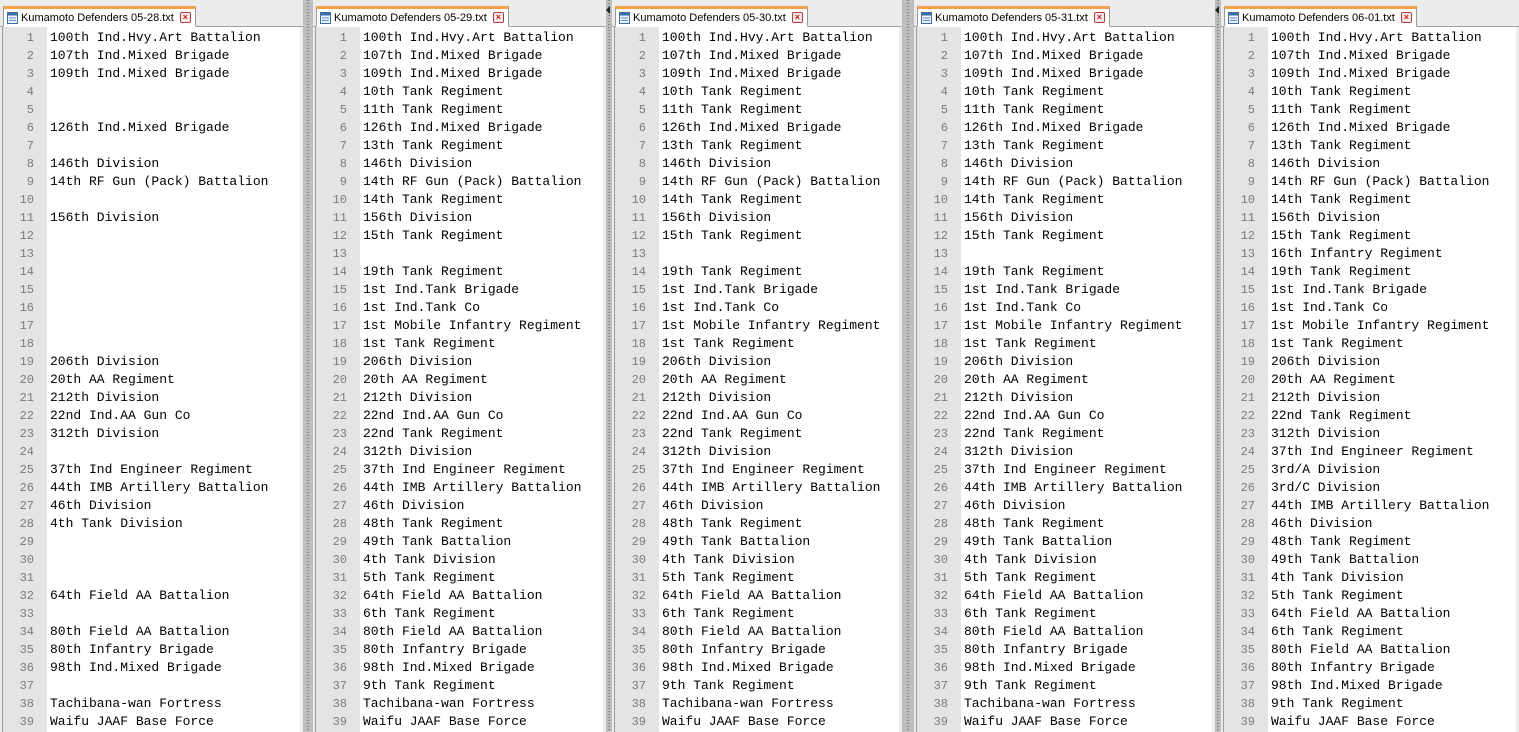  I want to click on tab-kumamoto-0601: Kumamoto Defenders 06-01.txt ×, so click(1320, 16).